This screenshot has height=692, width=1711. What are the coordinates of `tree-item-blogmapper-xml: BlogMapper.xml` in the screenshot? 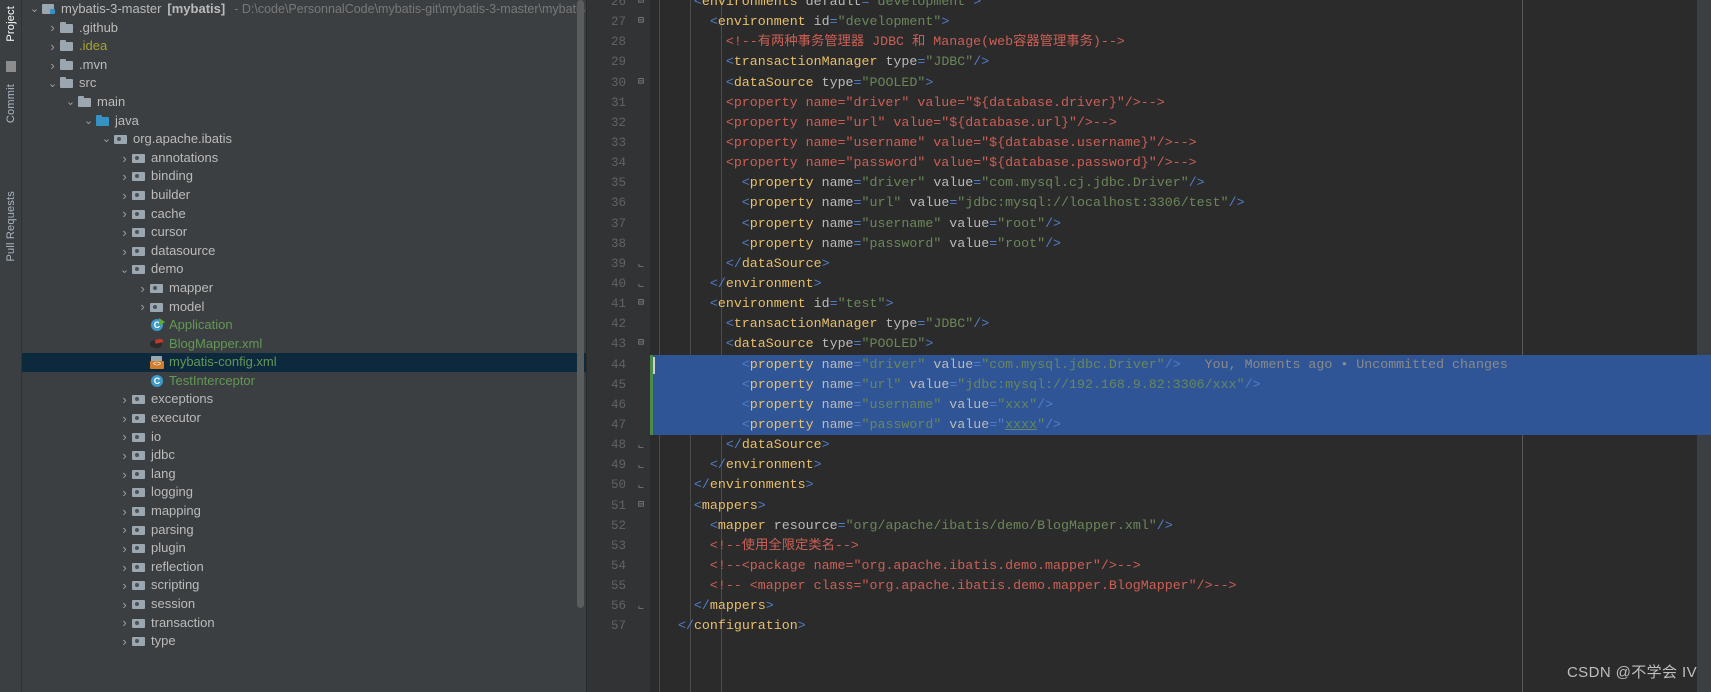 It's located at (304, 344).